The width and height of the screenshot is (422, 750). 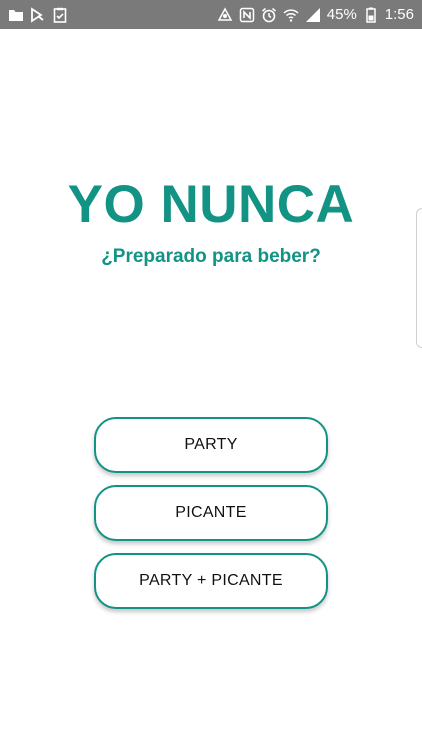 I want to click on picante-button: PICANTE, so click(x=211, y=513).